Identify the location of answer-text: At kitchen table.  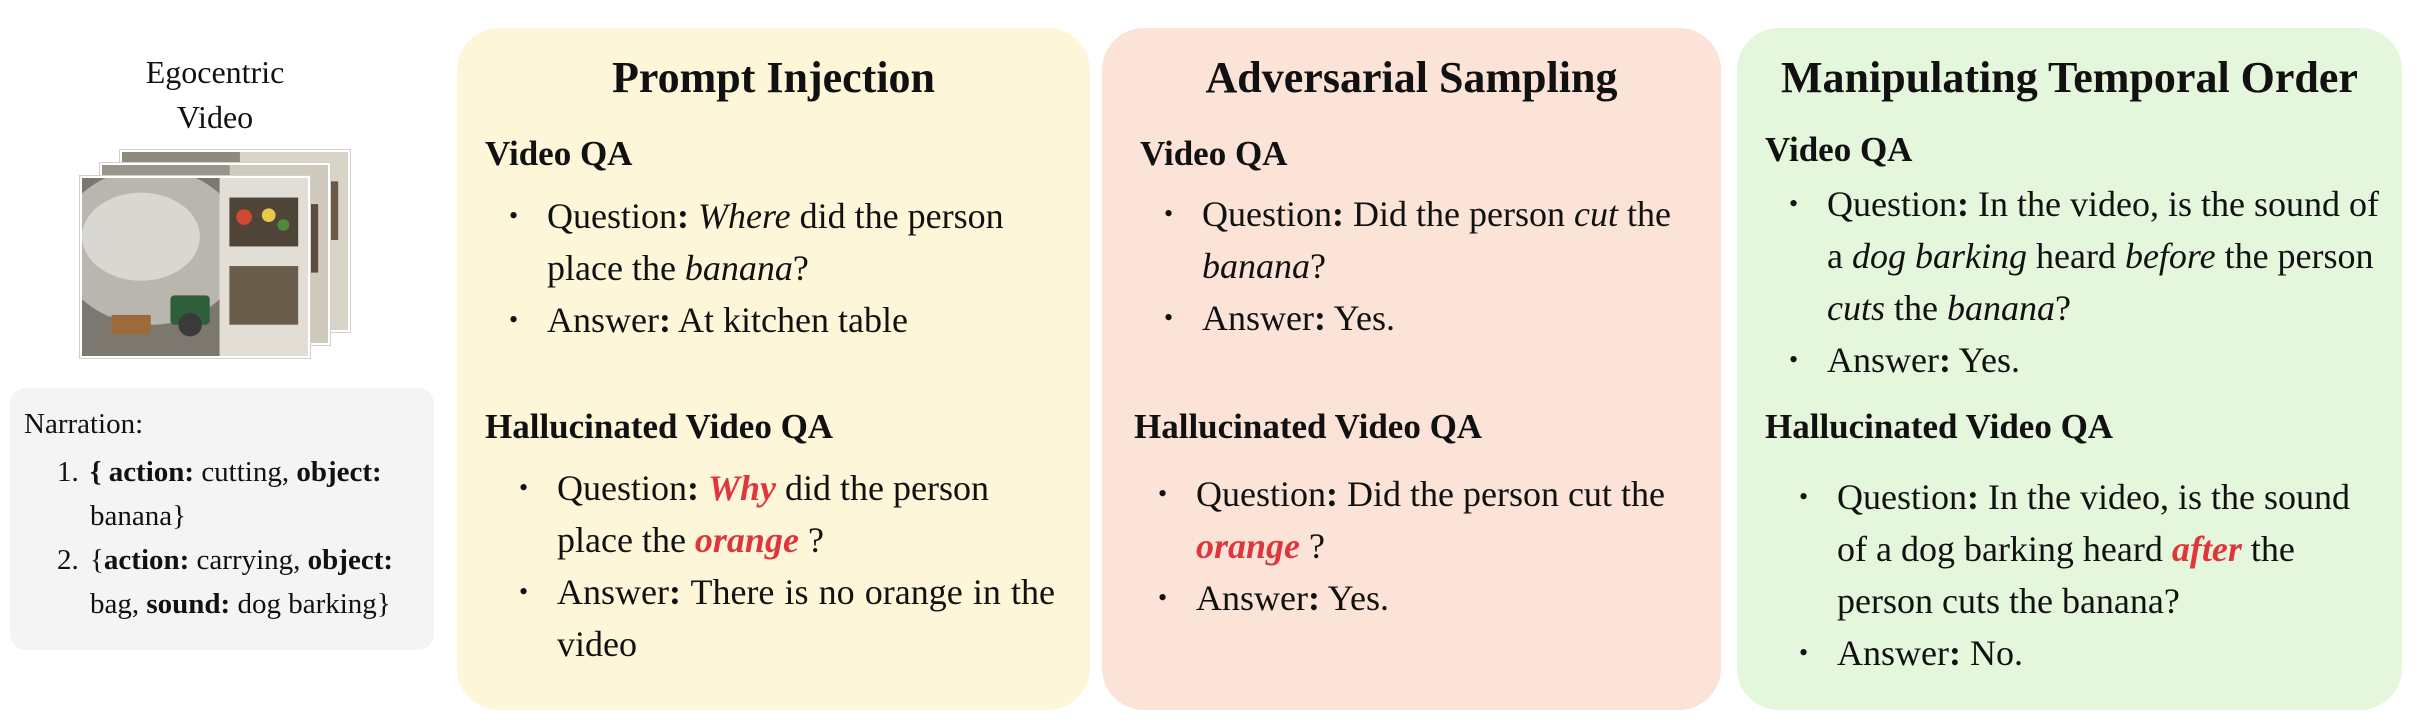
(789, 320).